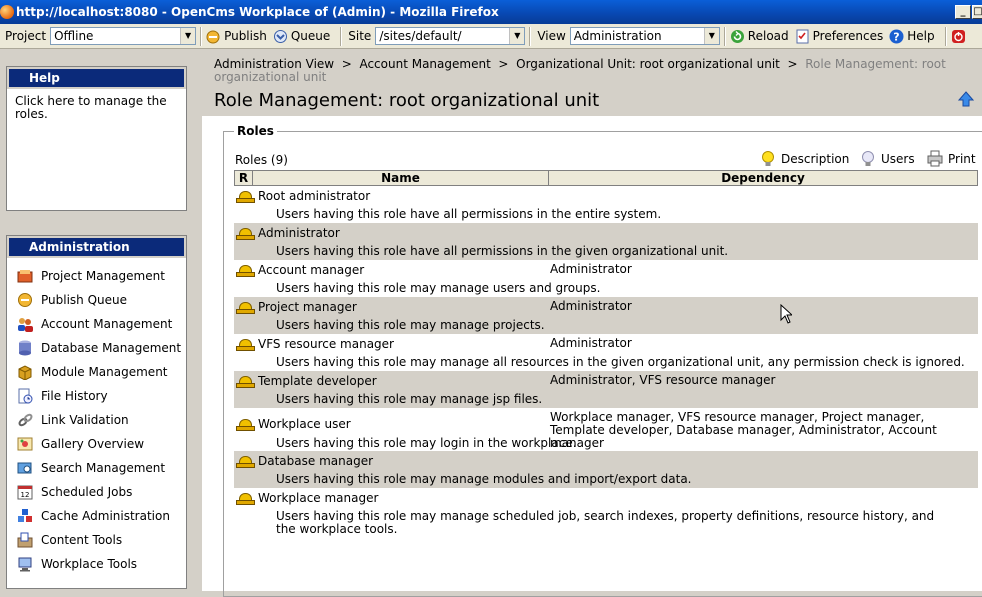 The width and height of the screenshot is (982, 597). Describe the element at coordinates (966, 99) in the screenshot. I see `up-arrow-icon` at that location.